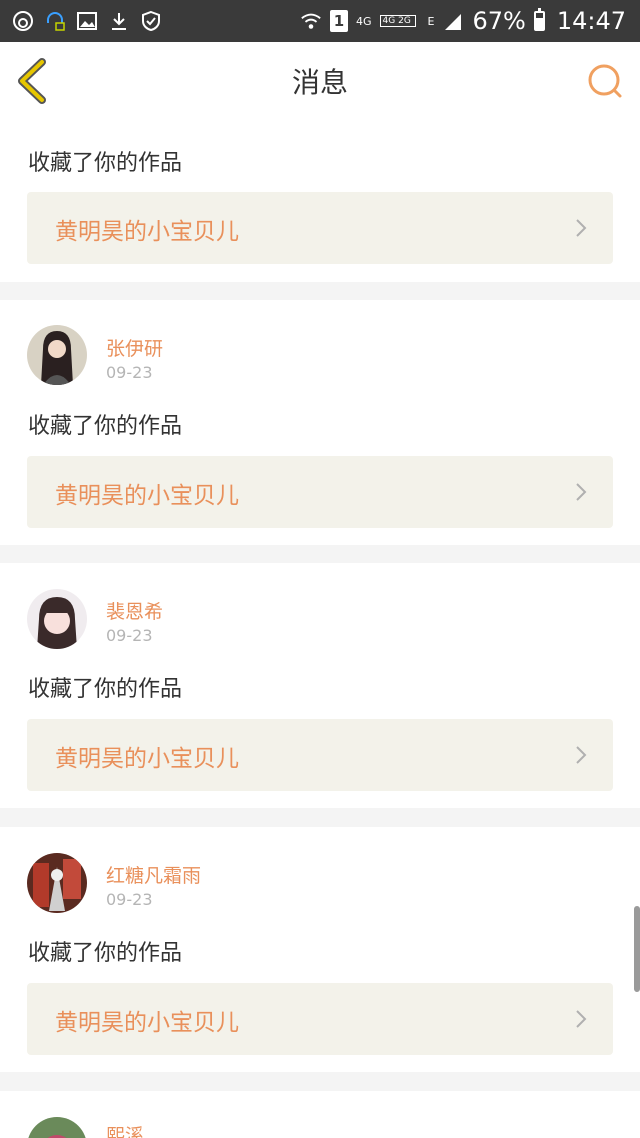 The image size is (640, 1138). What do you see at coordinates (637, 949) in the screenshot?
I see `scrollbar` at bounding box center [637, 949].